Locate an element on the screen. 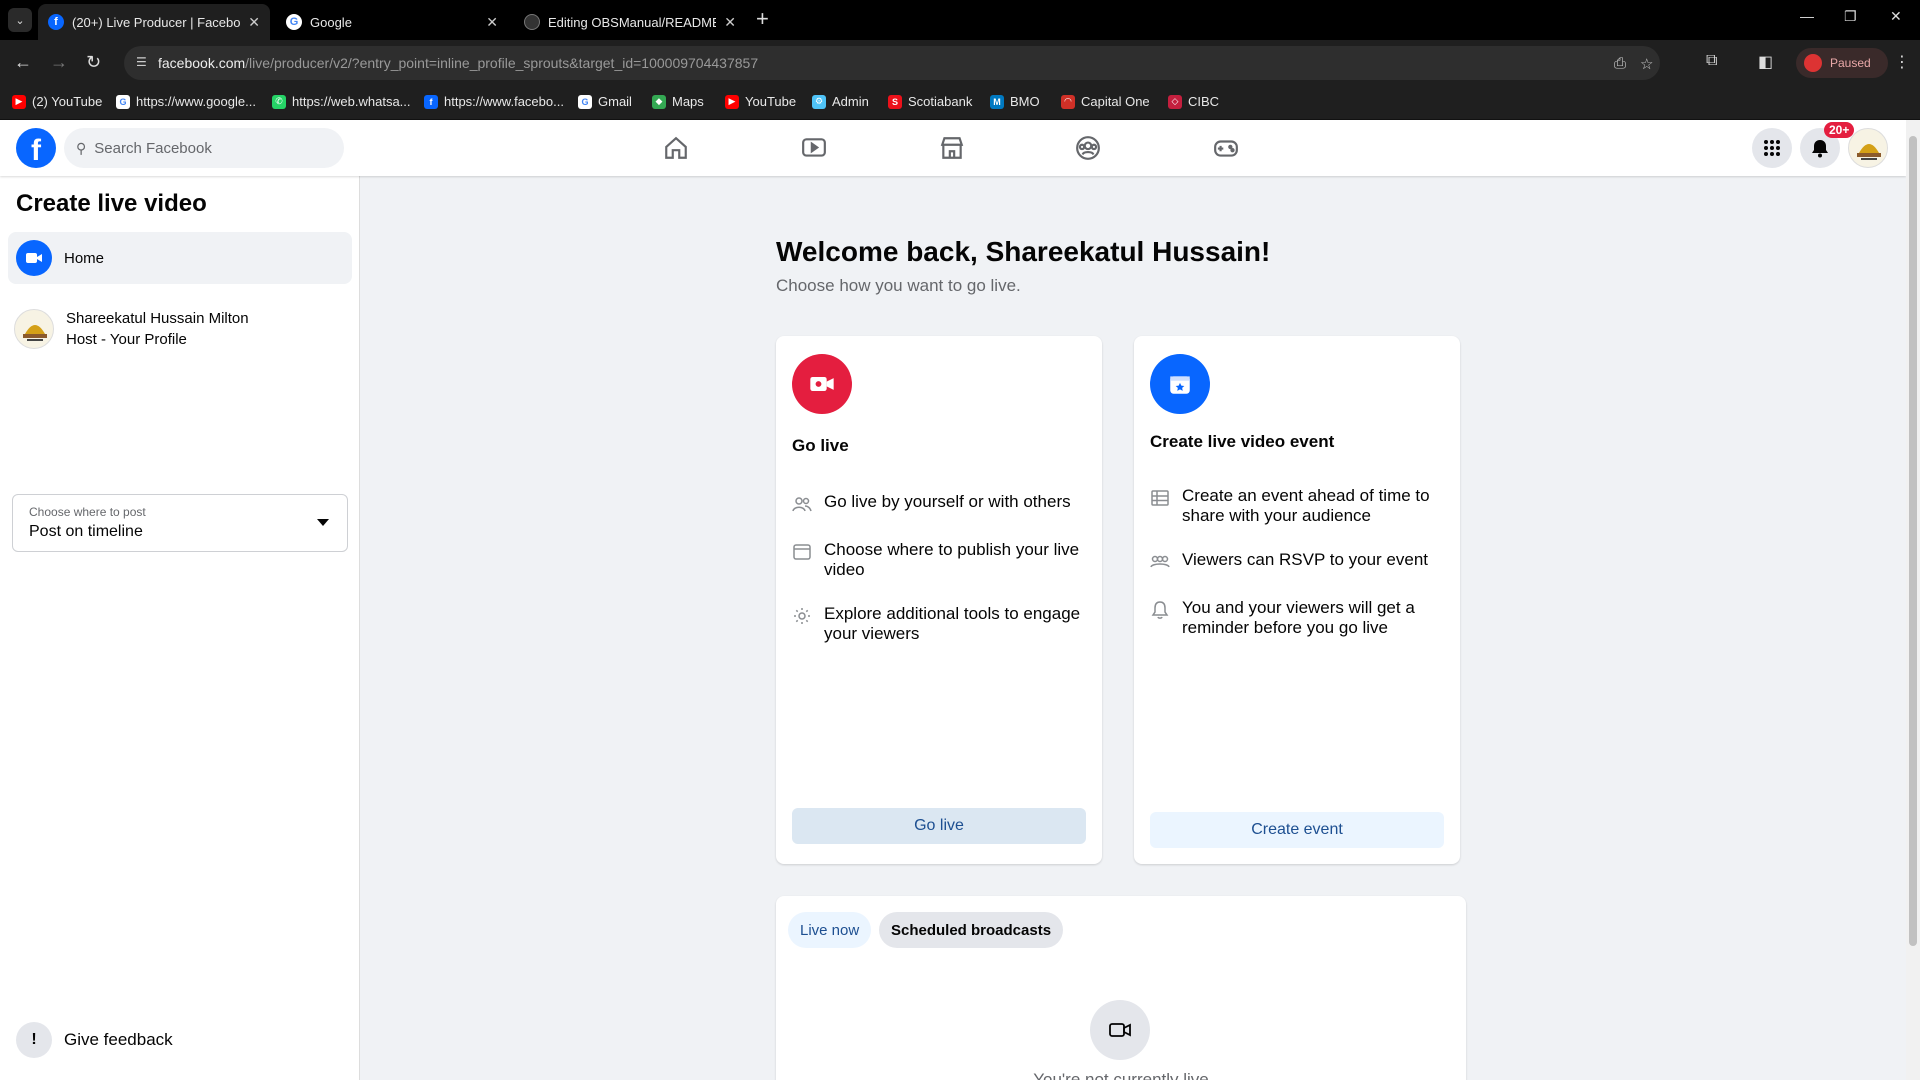 The width and height of the screenshot is (1920, 1080). feature-item: Choose where to publish your live video is located at coordinates (940, 560).